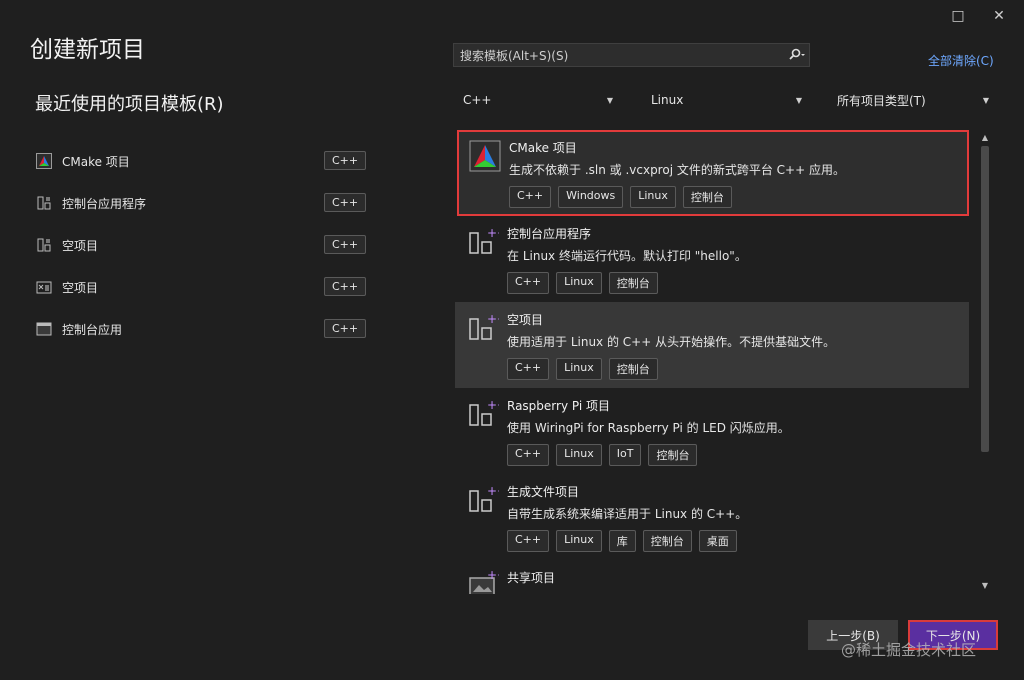  I want to click on shared-project-icon: ++, so click(487, 581).